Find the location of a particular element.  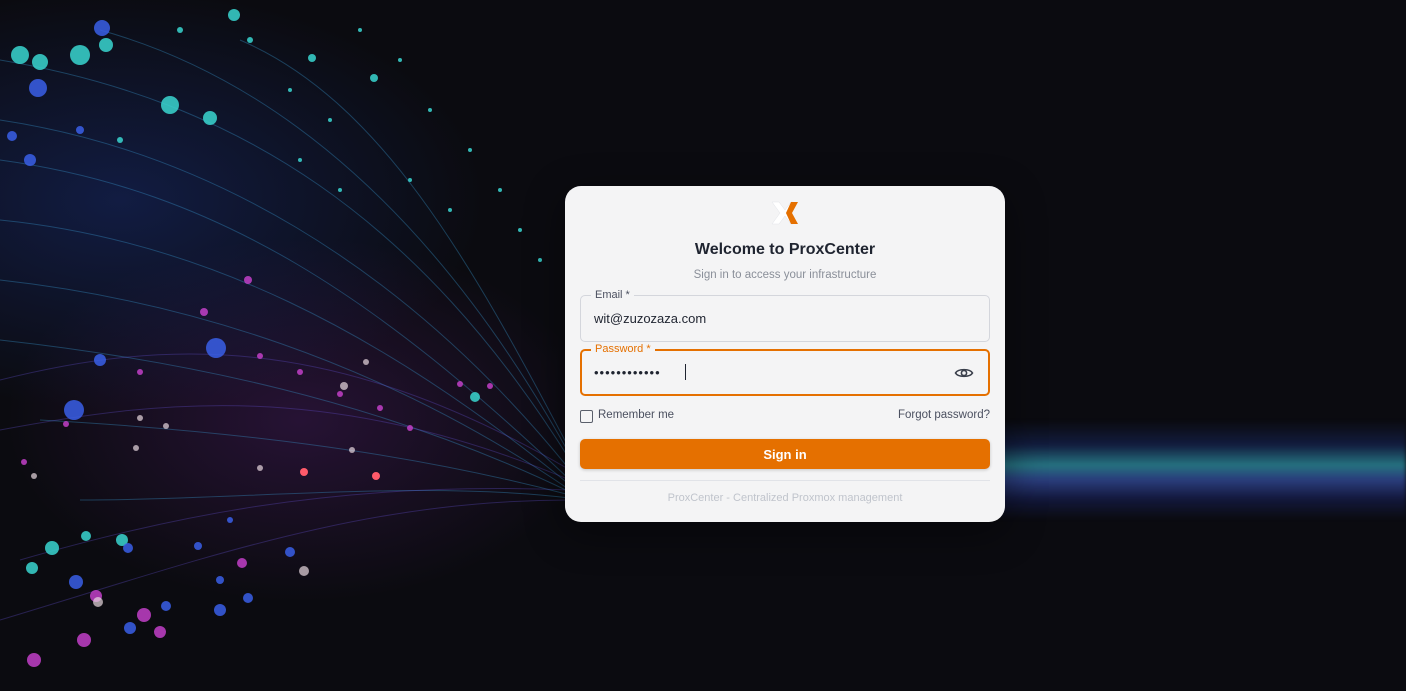

email-field: Email * is located at coordinates (785, 315).